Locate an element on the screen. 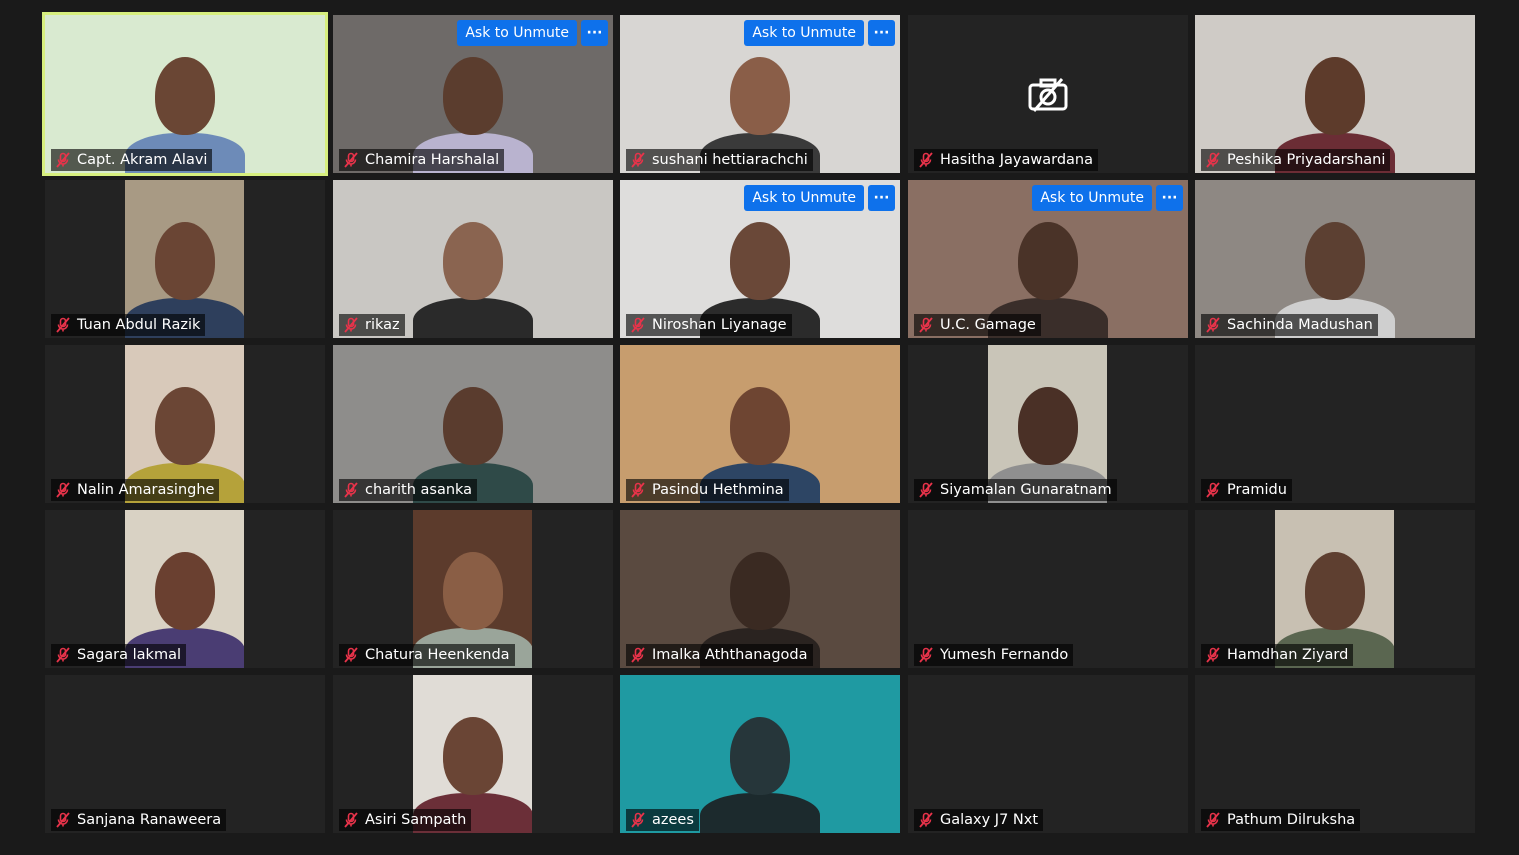  participant-name: Asiri Sampath is located at coordinates (416, 820).